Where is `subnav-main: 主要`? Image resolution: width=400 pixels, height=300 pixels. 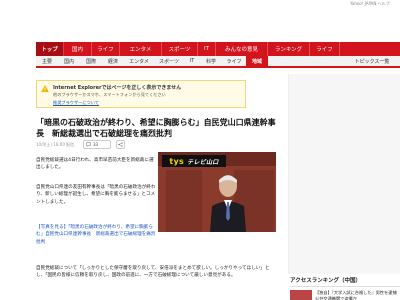
subnav-main: 主要 is located at coordinates (47, 61).